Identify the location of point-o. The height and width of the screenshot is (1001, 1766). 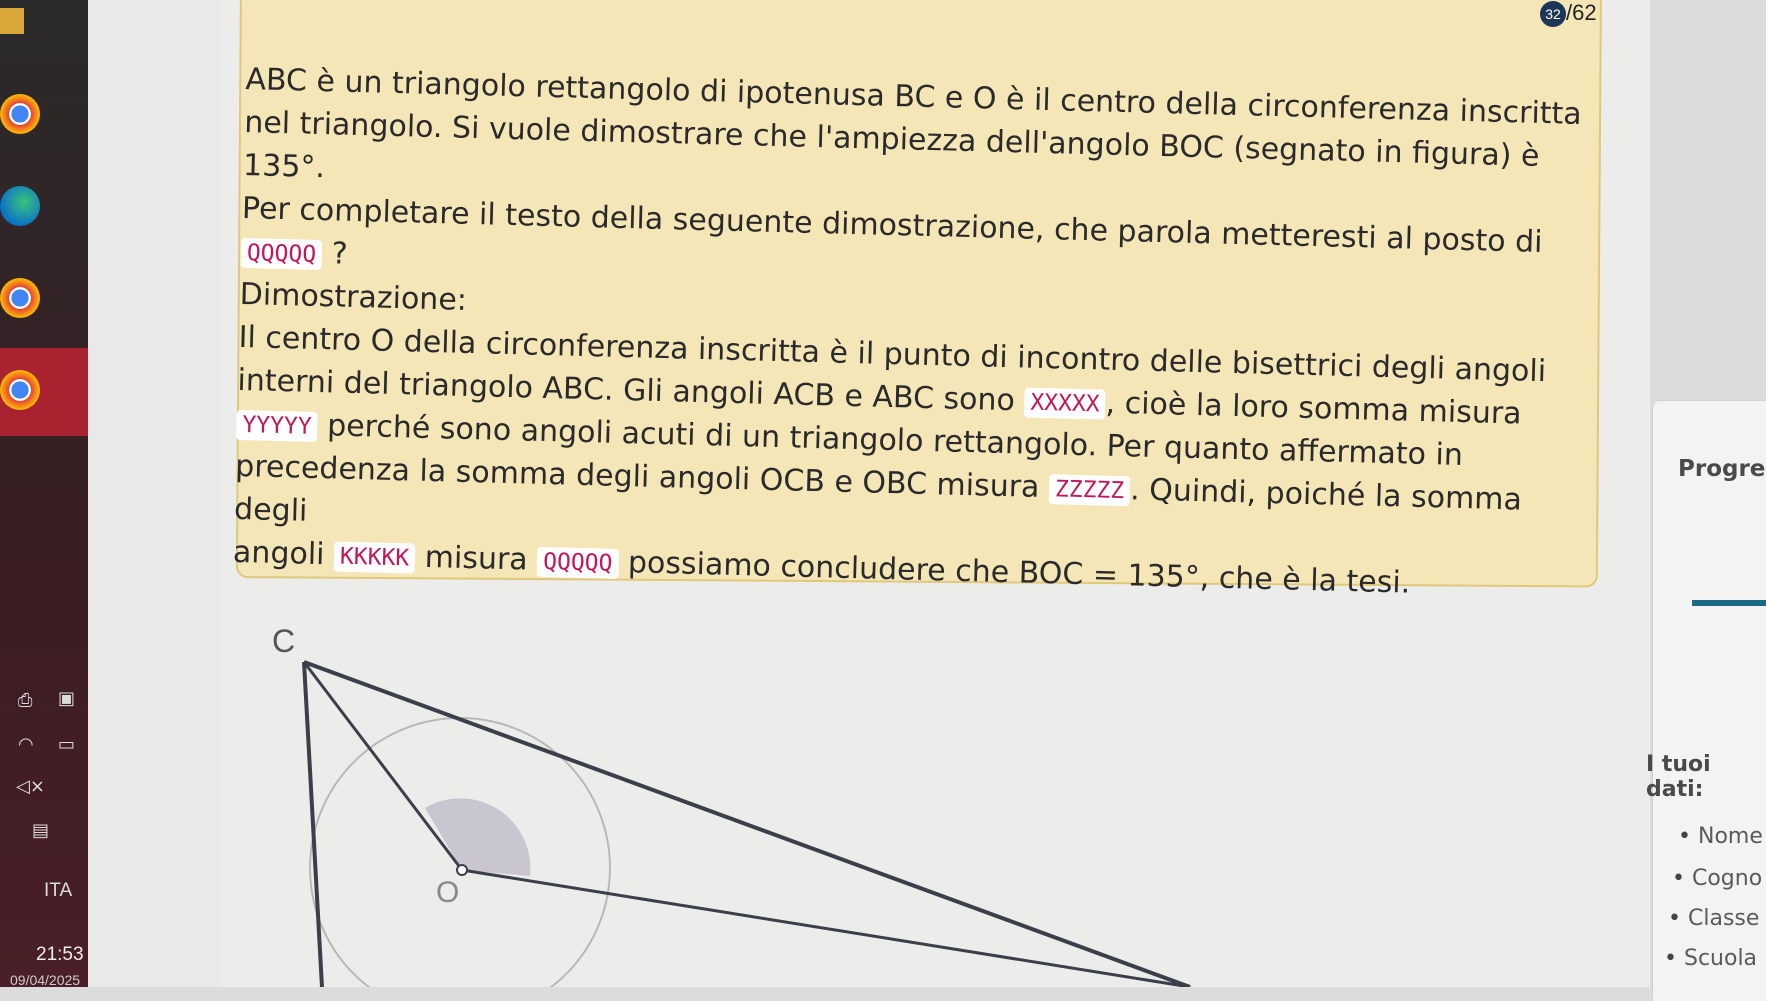
(462, 870).